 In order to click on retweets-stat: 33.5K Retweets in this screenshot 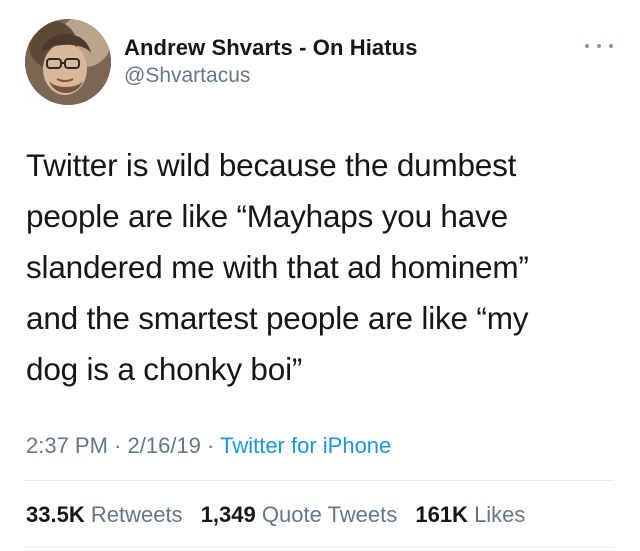, I will do `click(104, 514)`.